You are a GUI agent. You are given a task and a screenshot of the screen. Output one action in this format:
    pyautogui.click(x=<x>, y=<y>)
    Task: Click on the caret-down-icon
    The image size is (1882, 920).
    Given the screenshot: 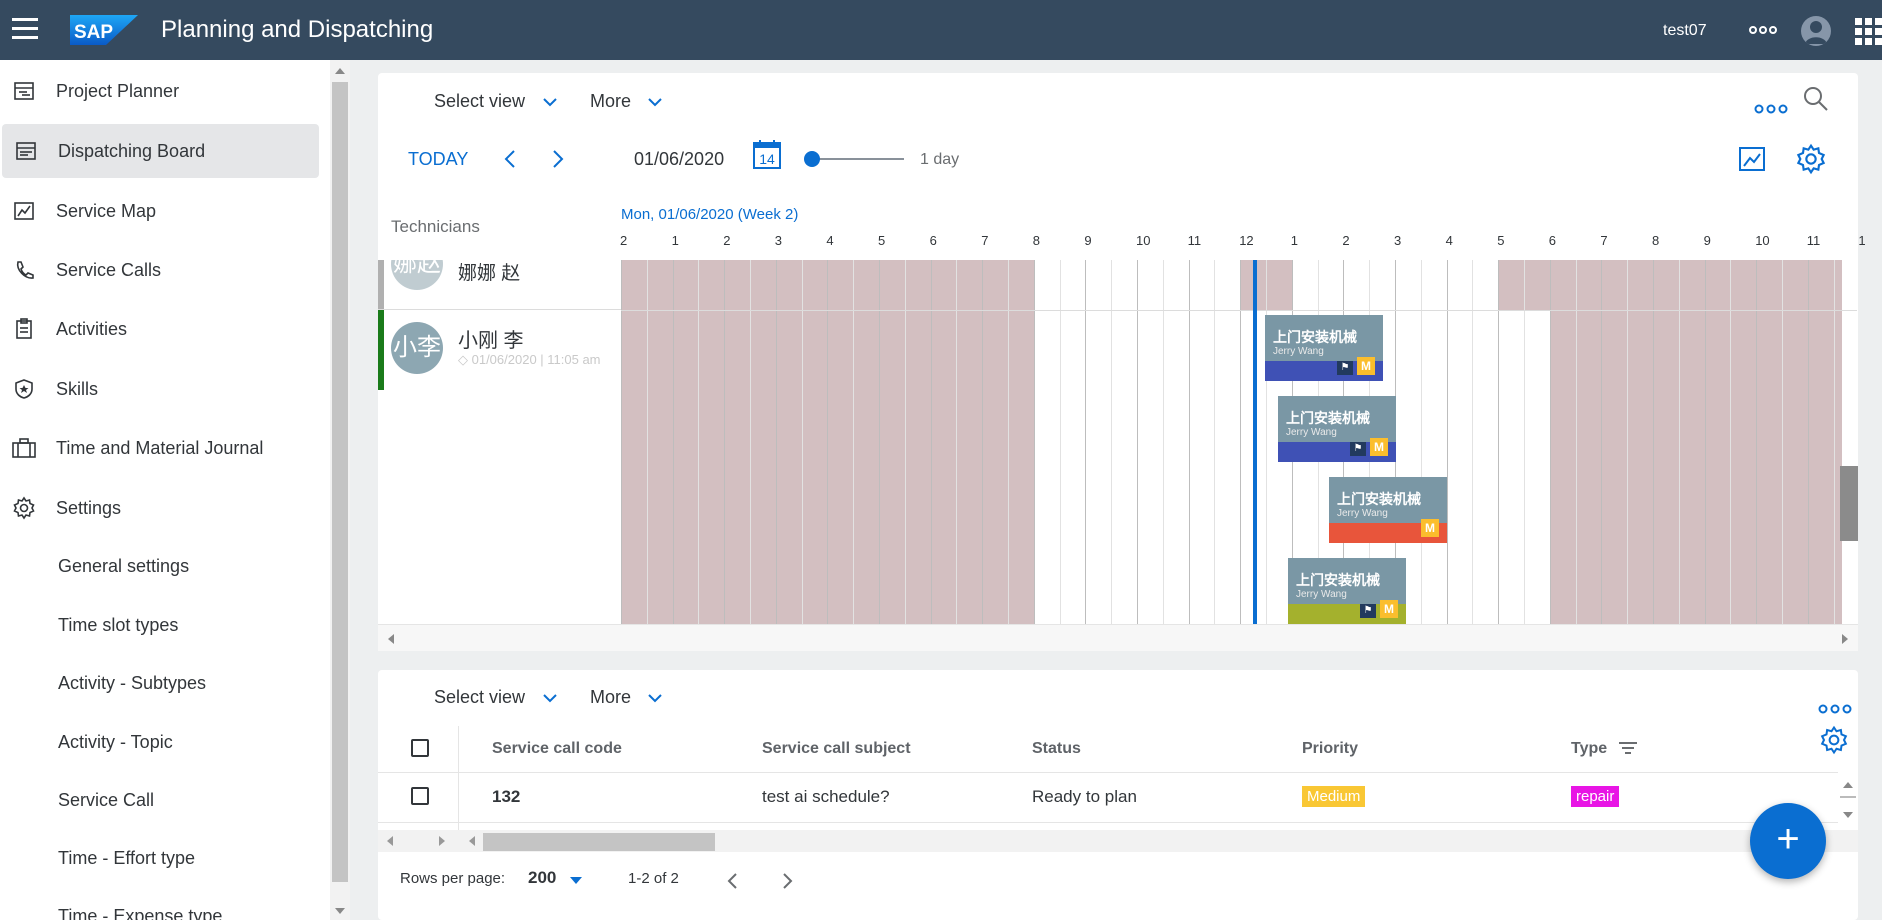 What is the action you would take?
    pyautogui.click(x=576, y=881)
    